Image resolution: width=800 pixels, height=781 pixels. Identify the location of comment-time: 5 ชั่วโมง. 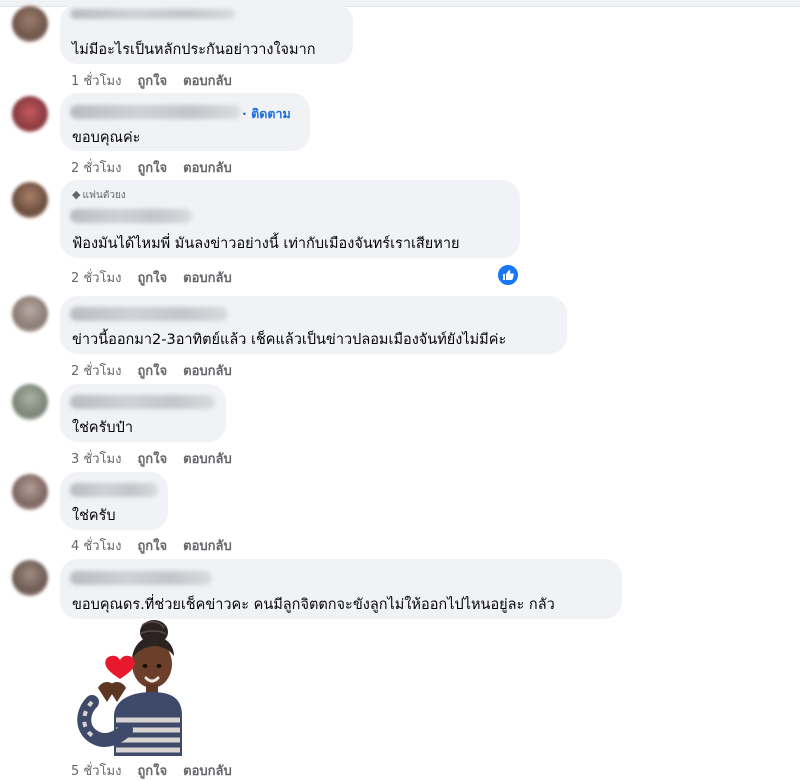
(96, 771).